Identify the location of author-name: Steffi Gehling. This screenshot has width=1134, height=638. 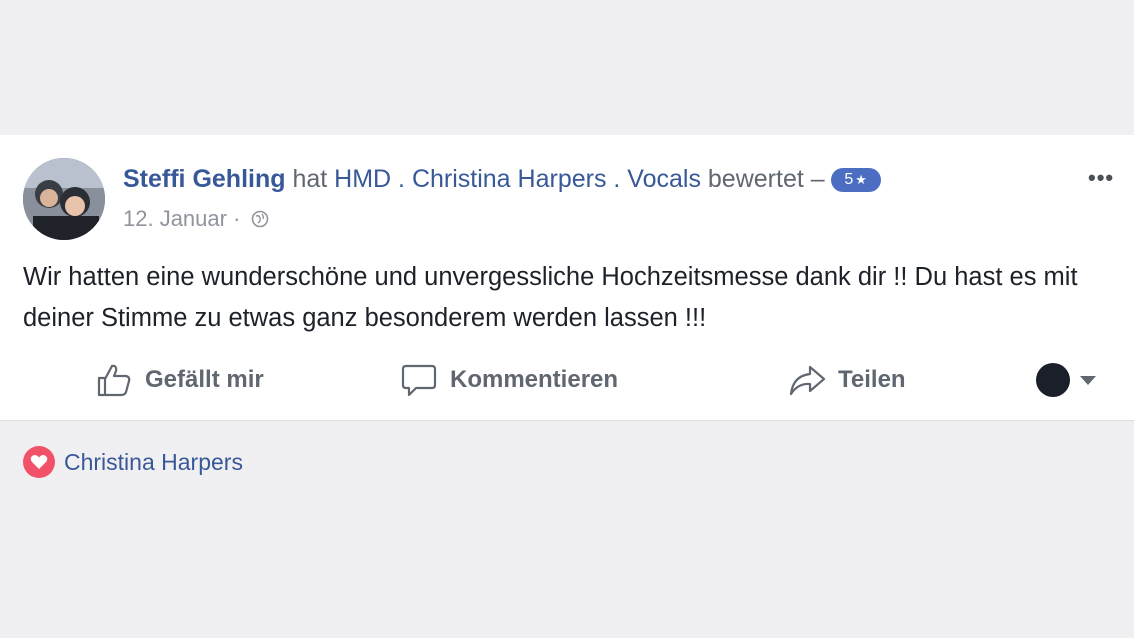
(204, 179).